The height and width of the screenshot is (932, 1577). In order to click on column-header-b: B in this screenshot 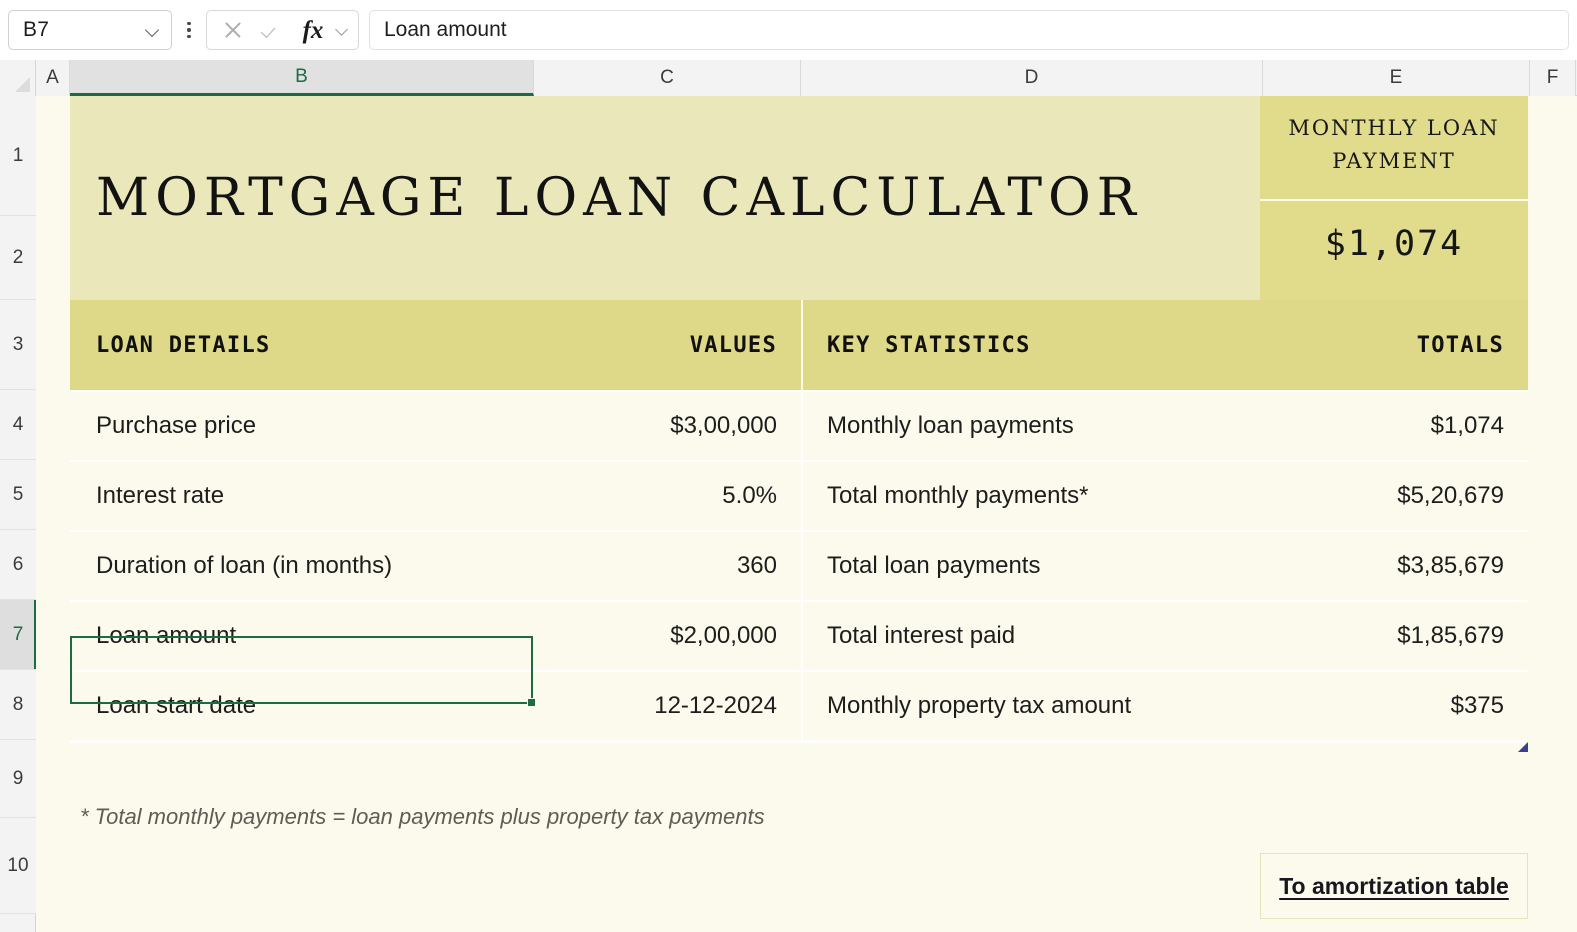, I will do `click(302, 78)`.